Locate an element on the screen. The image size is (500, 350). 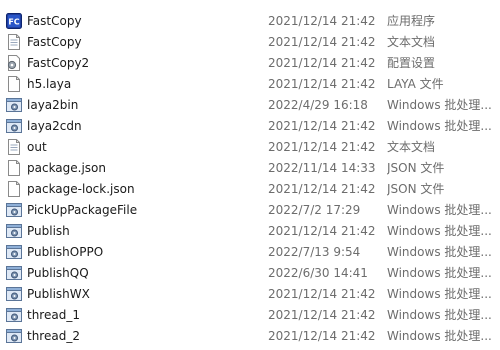
file-row: h5.laya 2021/12/14 21:42 LAYA 文件 is located at coordinates (250, 83).